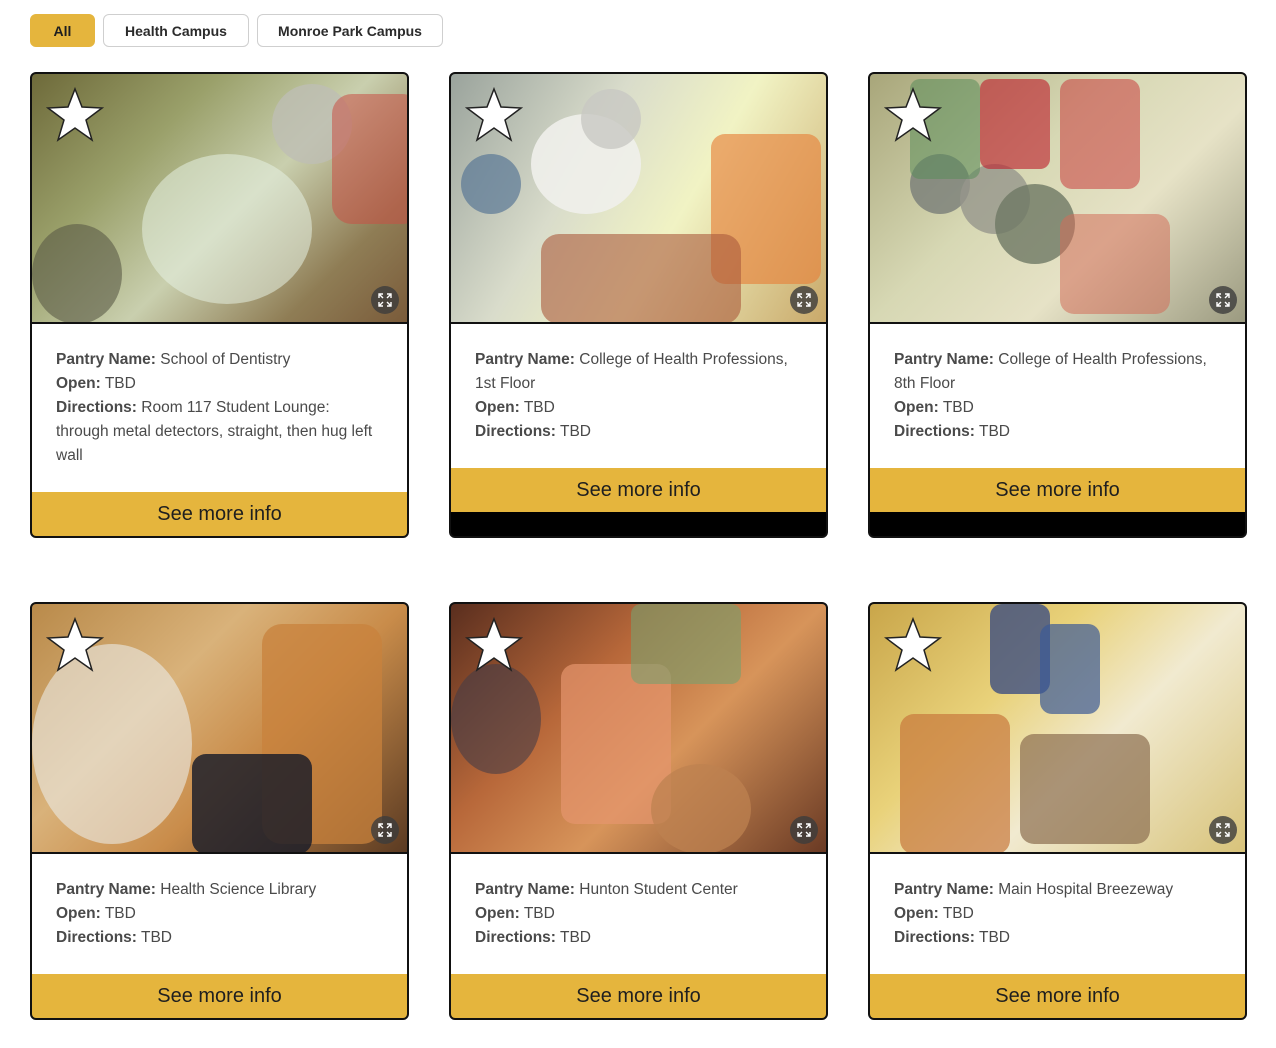  Describe the element at coordinates (238, 889) in the screenshot. I see `pantry-name-value: Health Science Library` at that location.